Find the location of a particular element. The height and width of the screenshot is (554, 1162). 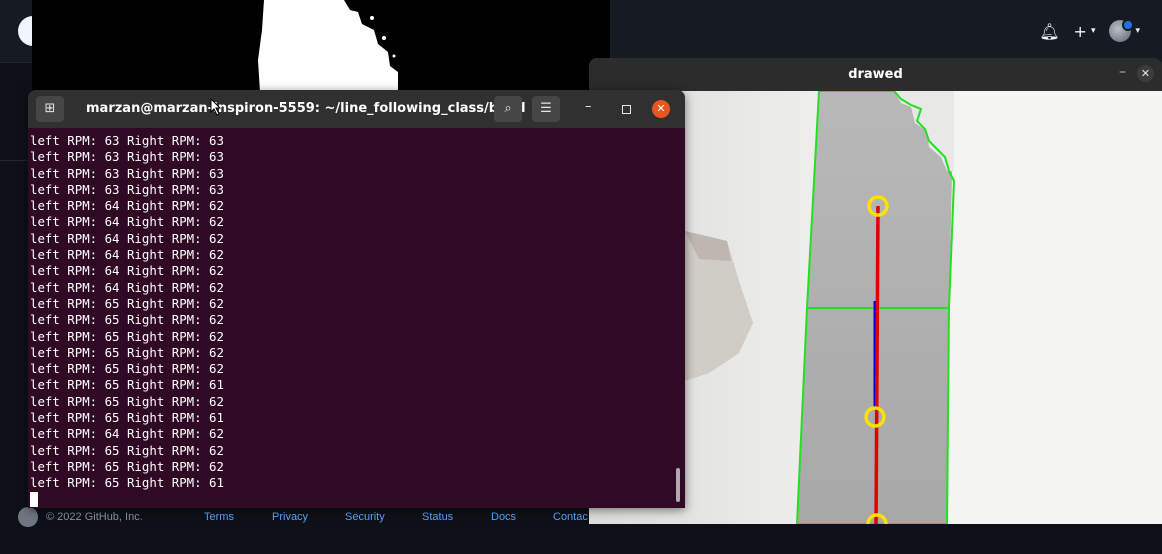

new-tab-icon: ⊞ is located at coordinates (50, 109).